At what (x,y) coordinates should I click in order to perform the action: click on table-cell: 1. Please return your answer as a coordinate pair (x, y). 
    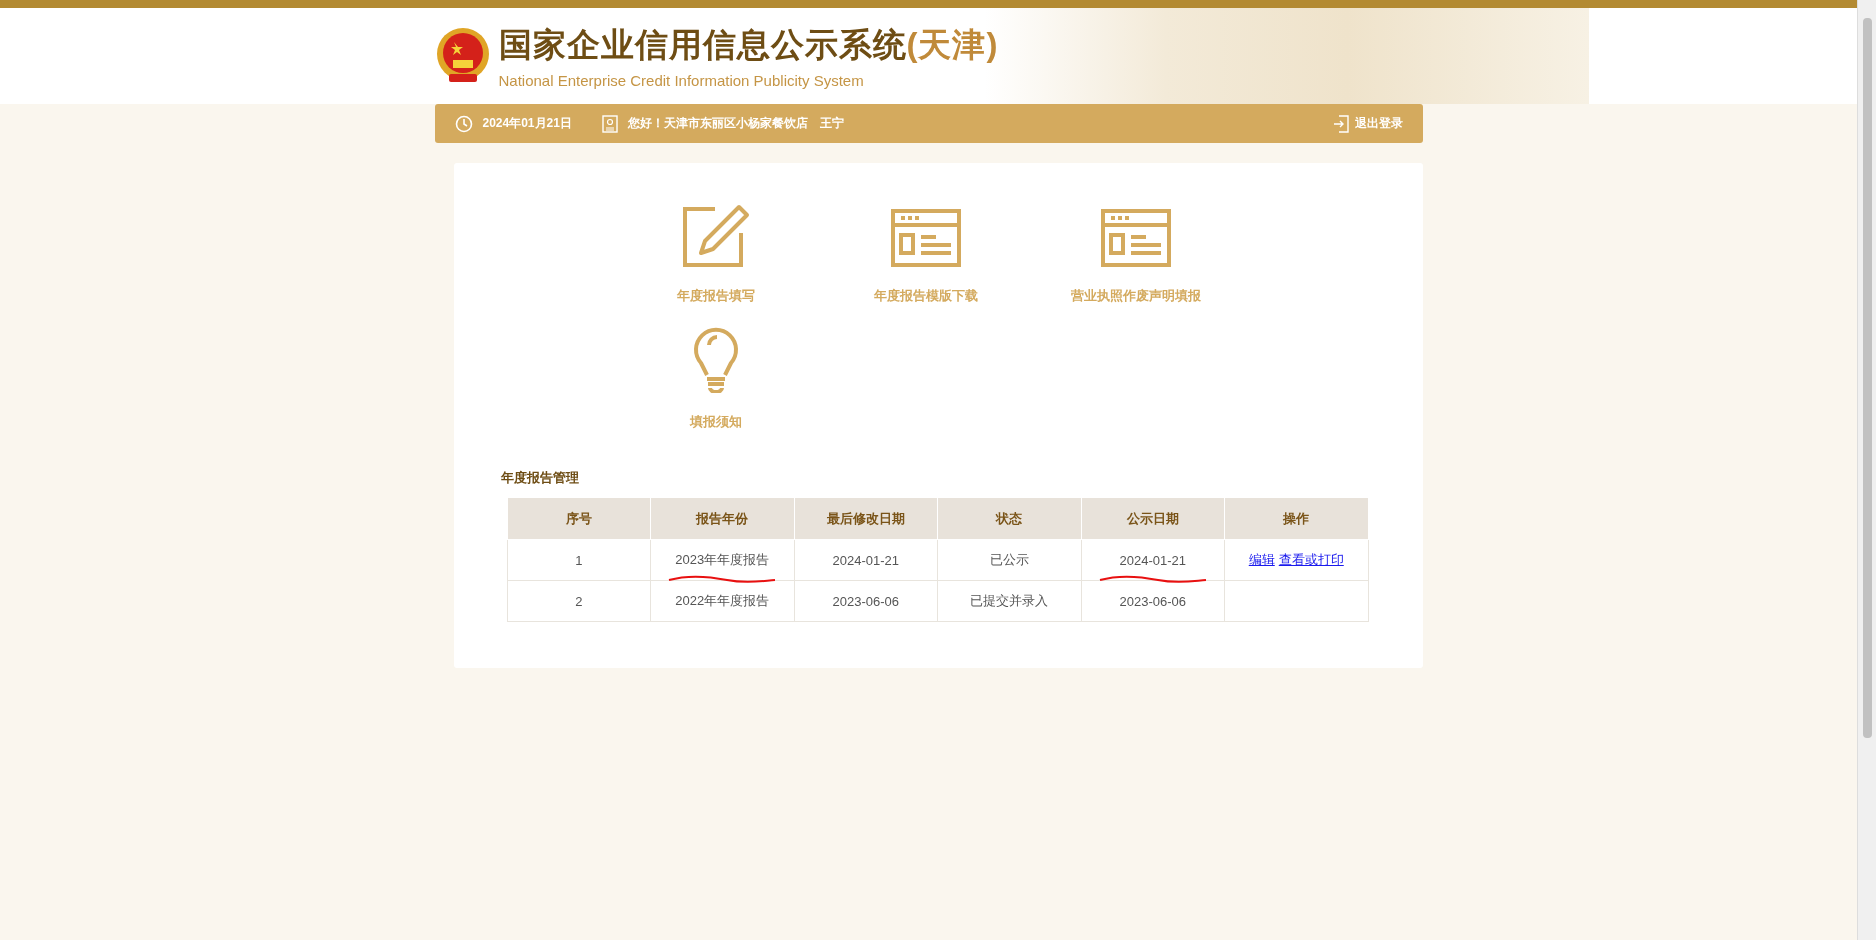
    Looking at the image, I should click on (579, 560).